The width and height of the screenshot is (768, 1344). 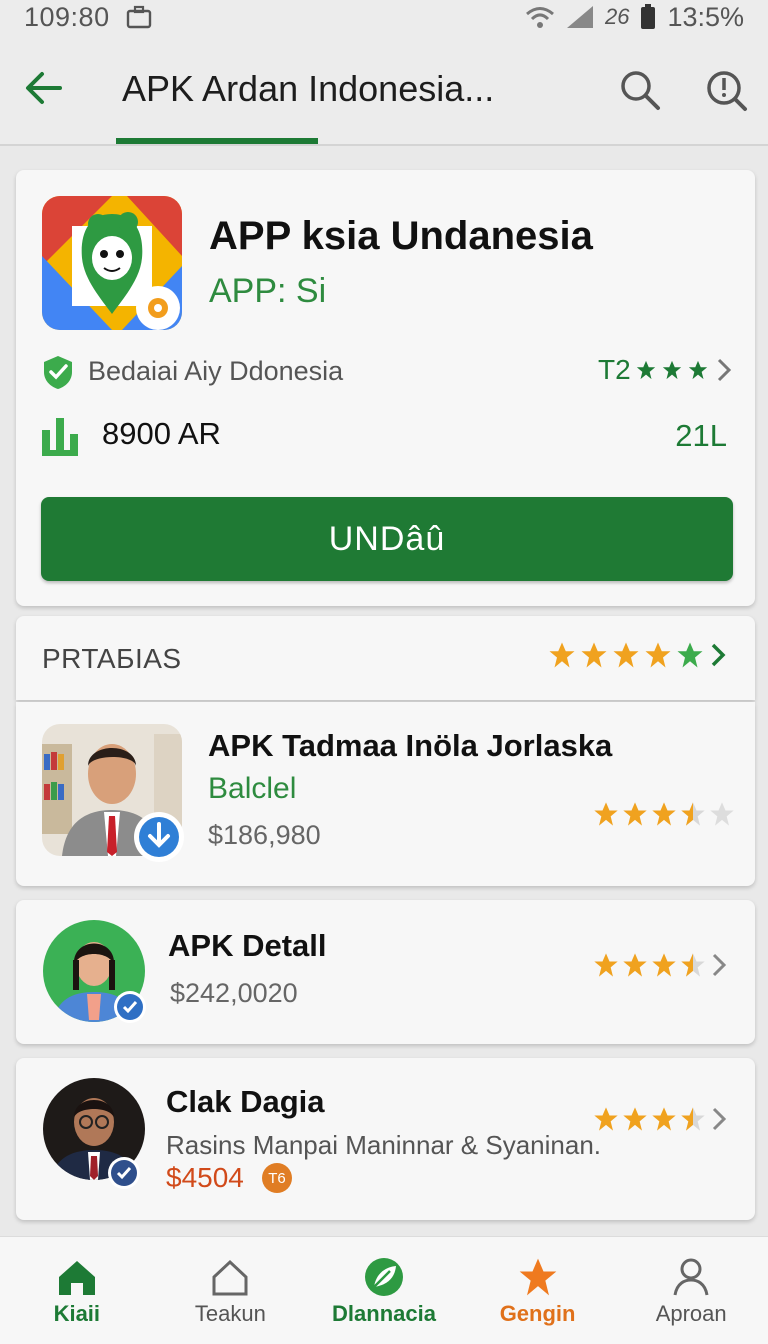 I want to click on empty-star-icon, so click(x=722, y=814).